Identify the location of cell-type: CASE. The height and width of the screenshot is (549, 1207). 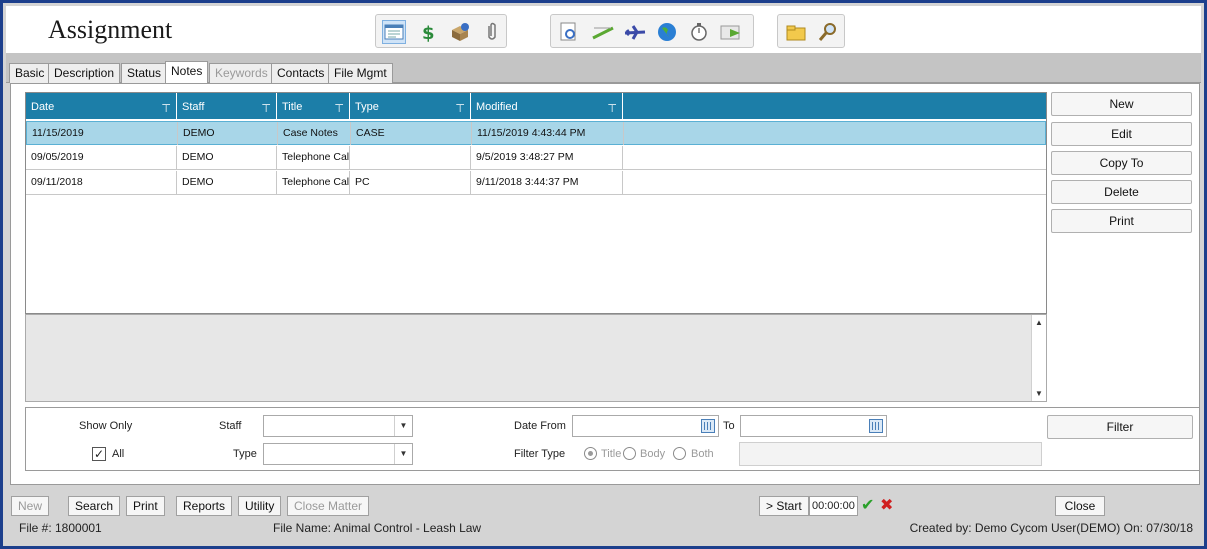
(411, 133).